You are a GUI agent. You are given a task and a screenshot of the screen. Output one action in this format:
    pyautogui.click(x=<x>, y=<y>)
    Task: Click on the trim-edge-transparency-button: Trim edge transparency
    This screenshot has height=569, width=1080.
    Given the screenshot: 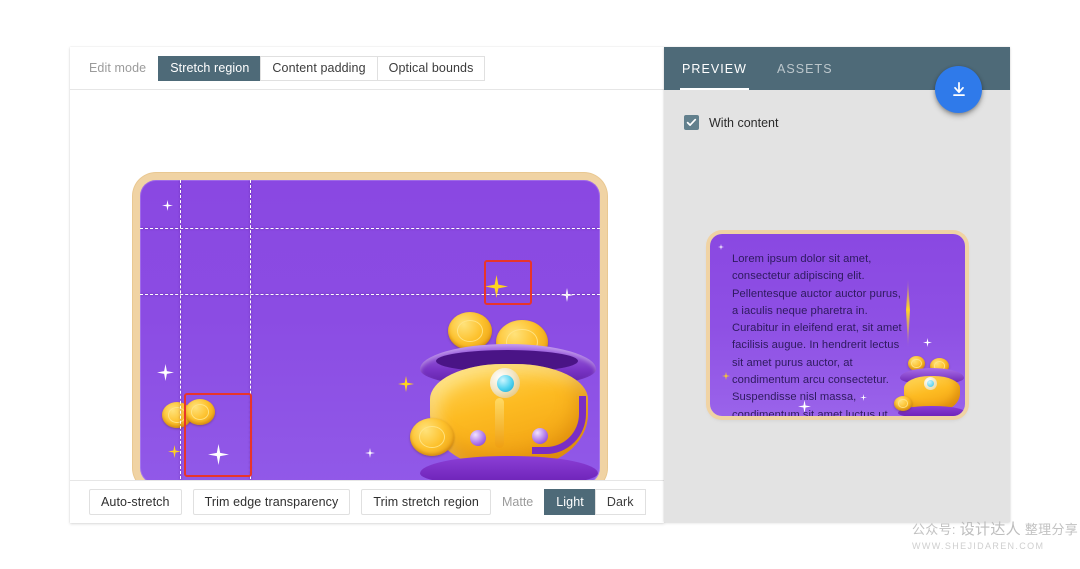 What is the action you would take?
    pyautogui.click(x=271, y=502)
    